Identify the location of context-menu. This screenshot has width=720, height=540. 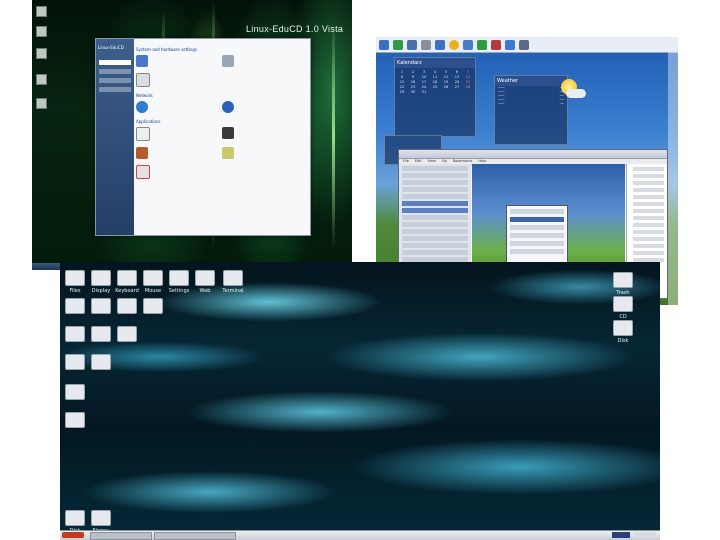
(537, 237).